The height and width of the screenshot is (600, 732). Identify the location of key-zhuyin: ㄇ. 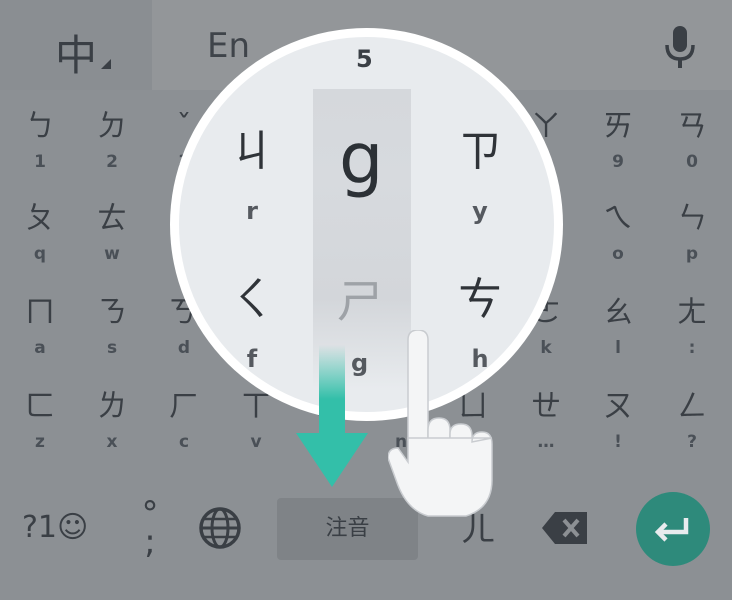
(40, 312).